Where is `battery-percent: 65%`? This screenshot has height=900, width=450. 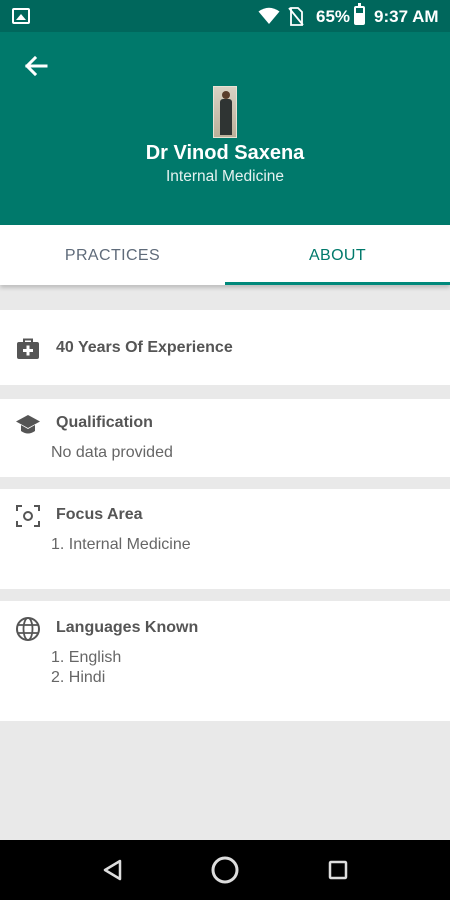 battery-percent: 65% is located at coordinates (333, 16).